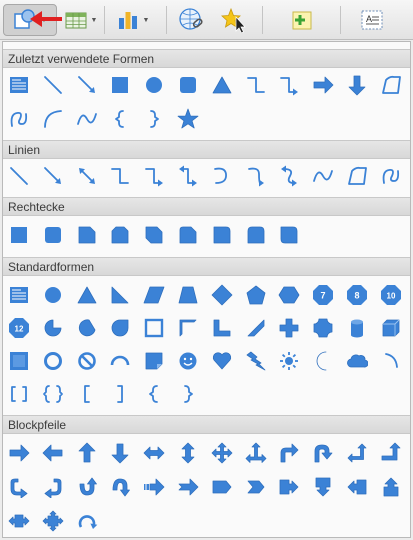 The image size is (413, 540). Describe the element at coordinates (154, 328) in the screenshot. I see `frame-shape-icon` at that location.